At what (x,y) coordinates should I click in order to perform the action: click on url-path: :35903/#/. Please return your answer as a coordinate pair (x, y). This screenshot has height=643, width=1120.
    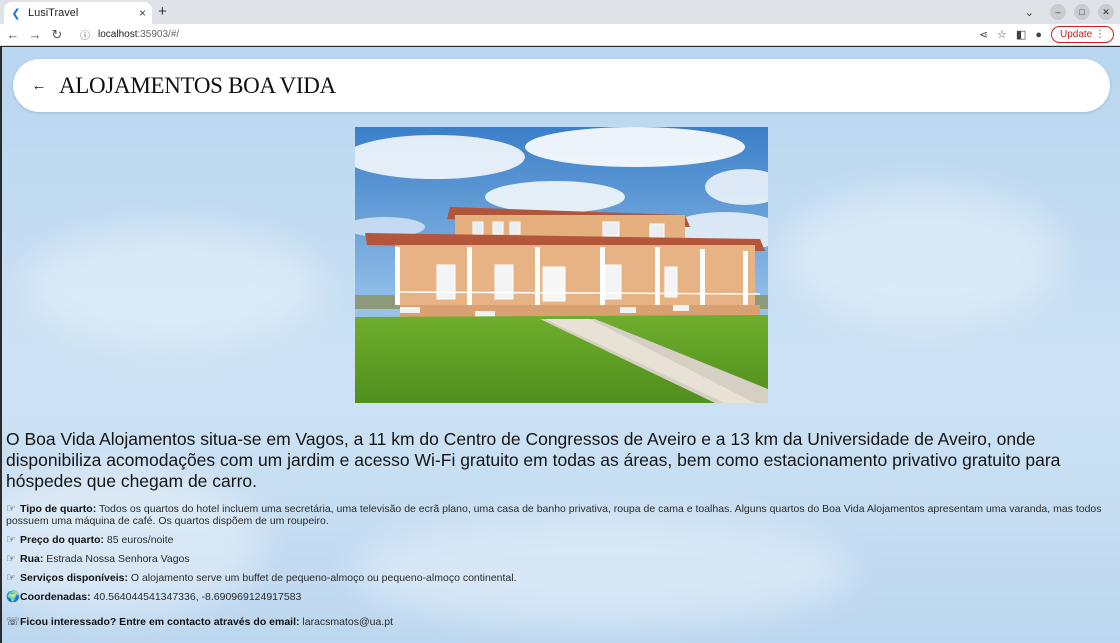
    Looking at the image, I should click on (158, 34).